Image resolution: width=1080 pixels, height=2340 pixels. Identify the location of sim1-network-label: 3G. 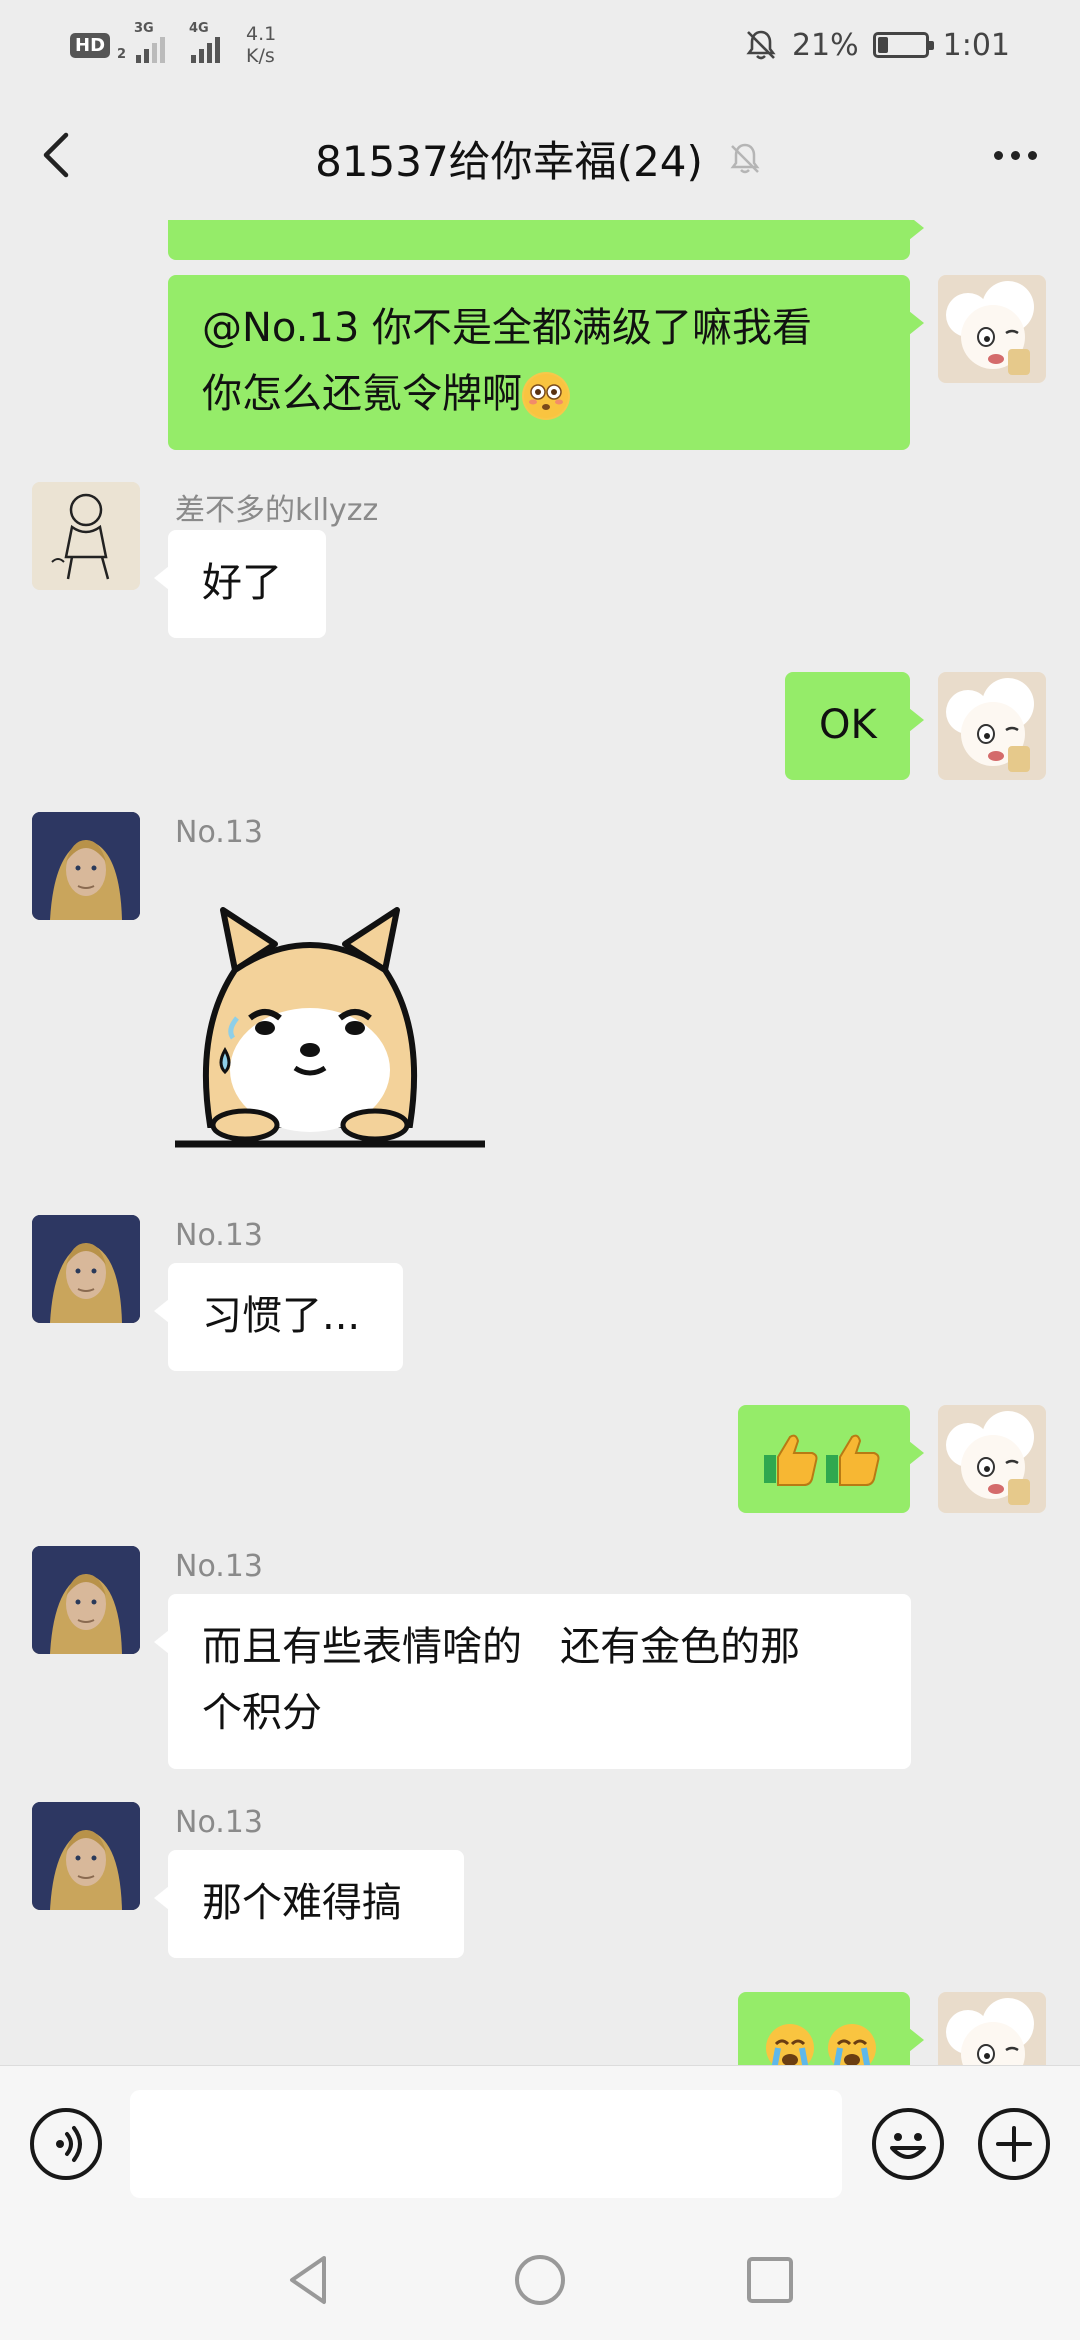
(144, 28).